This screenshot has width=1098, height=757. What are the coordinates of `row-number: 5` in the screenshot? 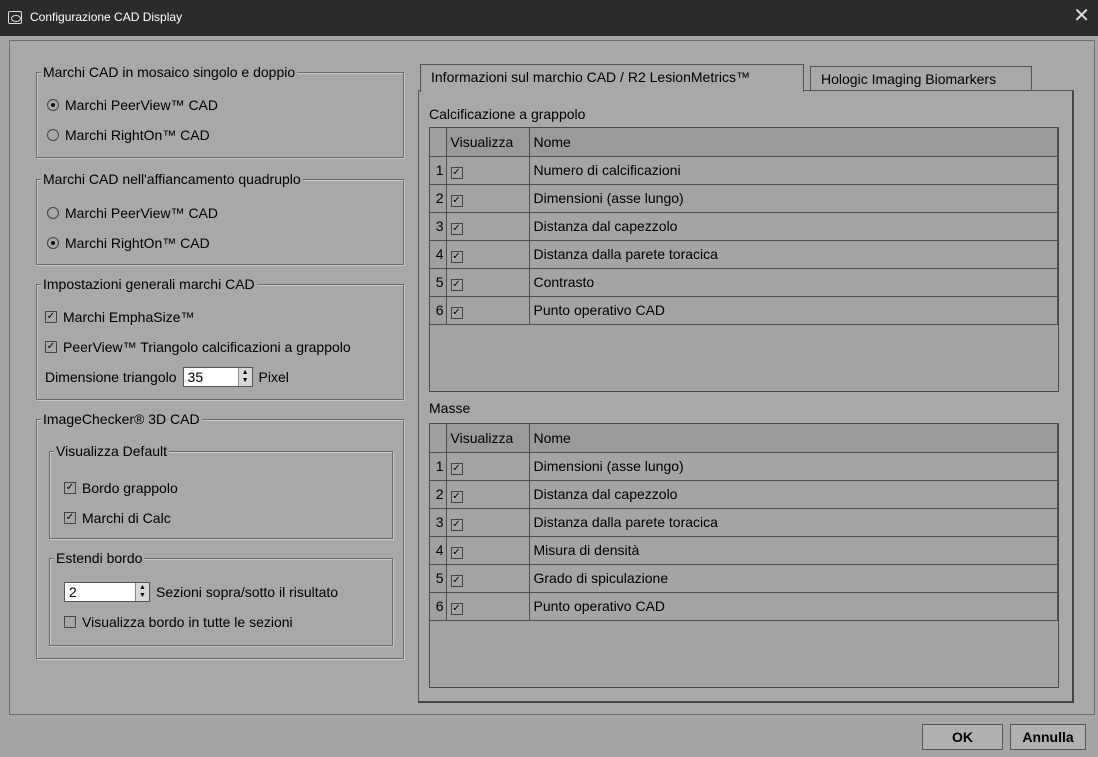 It's located at (438, 282).